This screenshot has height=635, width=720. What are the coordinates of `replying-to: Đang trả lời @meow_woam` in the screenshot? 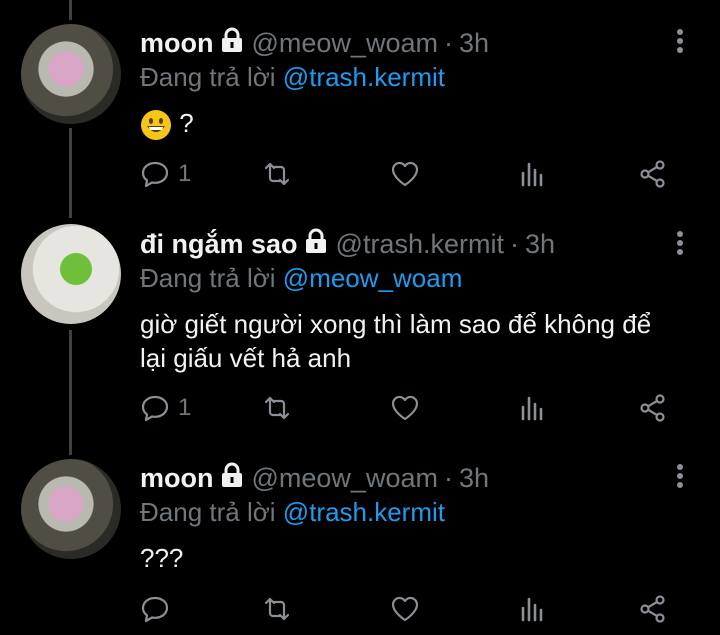 It's located at (400, 280).